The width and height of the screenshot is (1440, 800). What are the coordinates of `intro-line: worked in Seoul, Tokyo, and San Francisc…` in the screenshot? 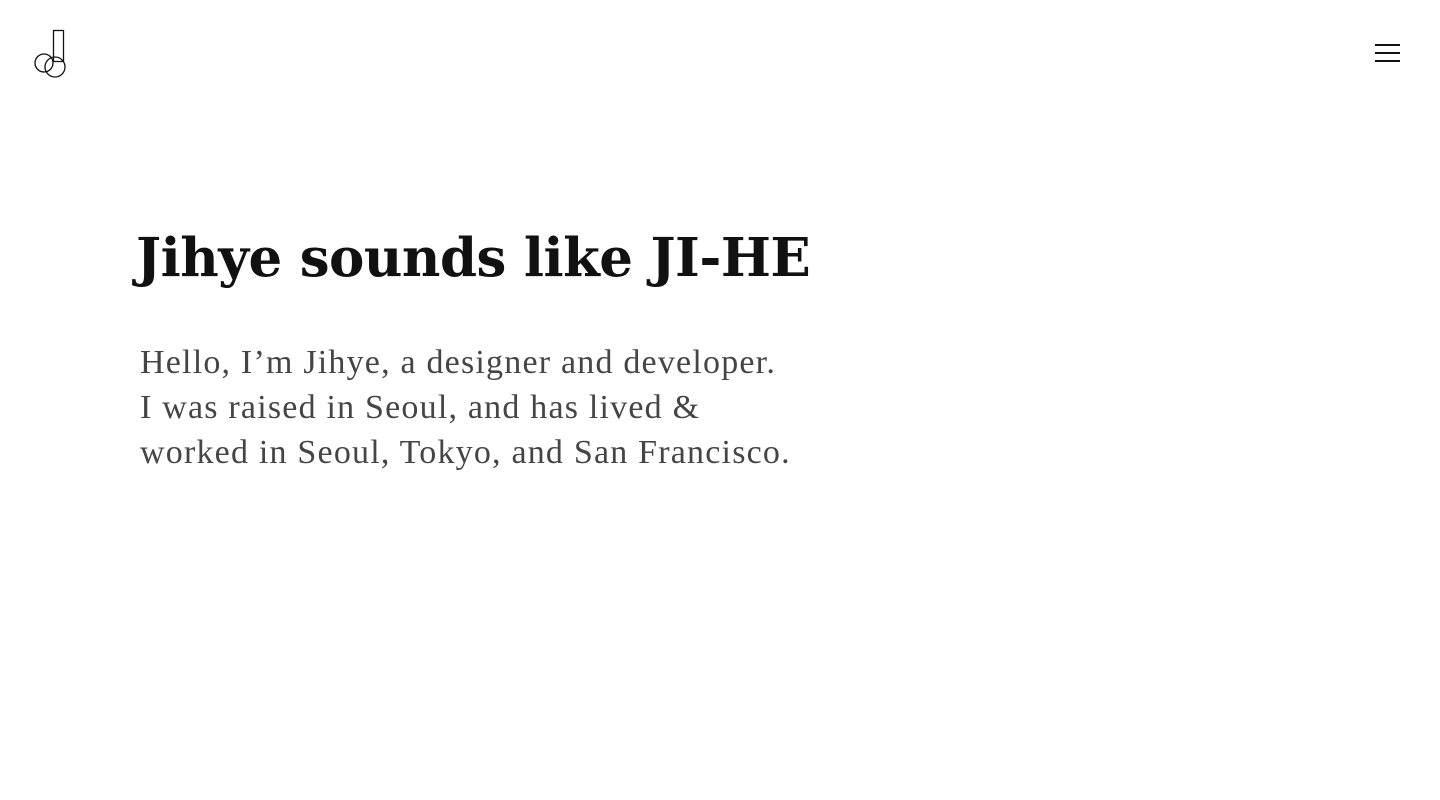 It's located at (465, 452).